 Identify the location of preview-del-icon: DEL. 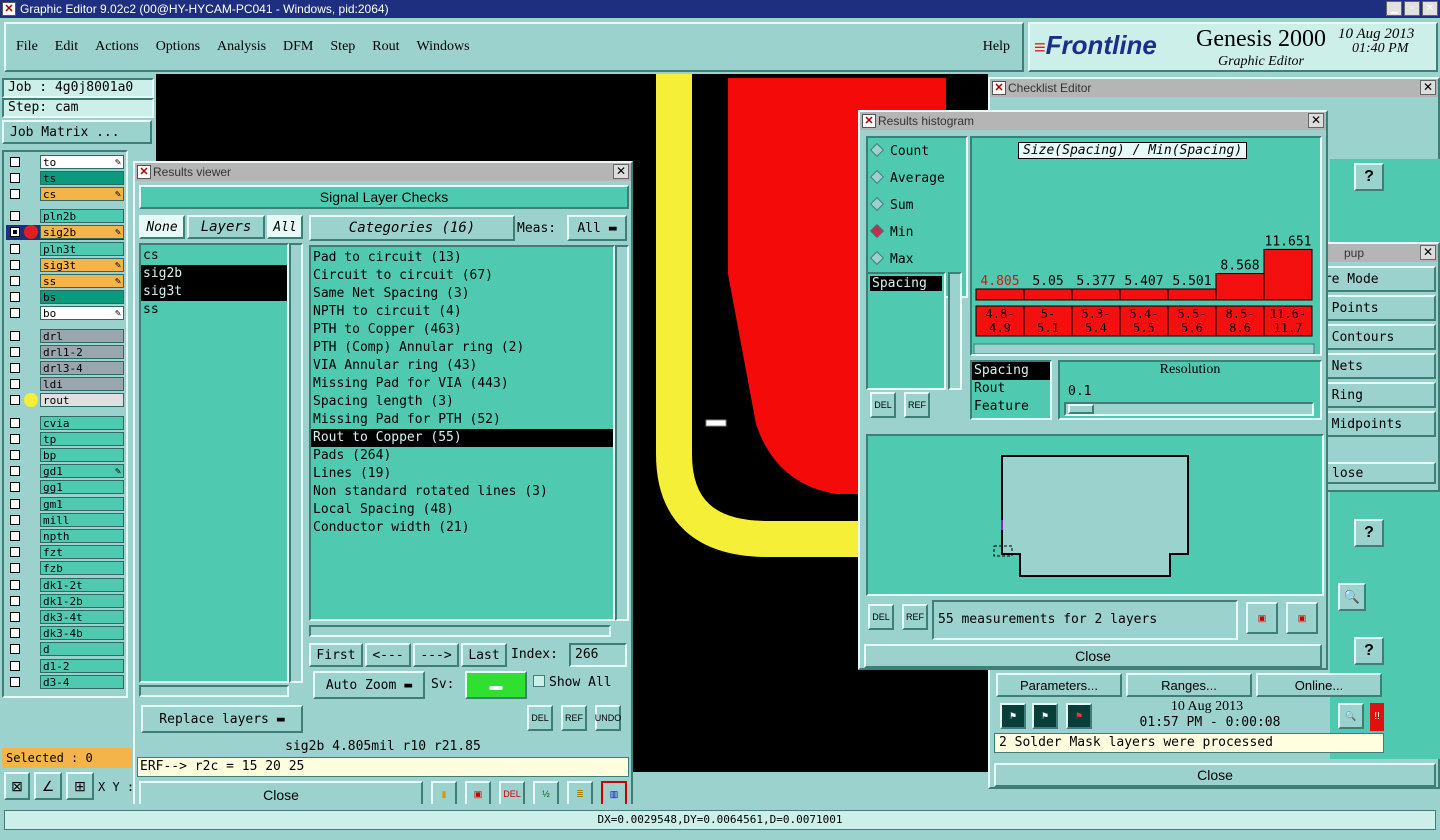
(881, 617).